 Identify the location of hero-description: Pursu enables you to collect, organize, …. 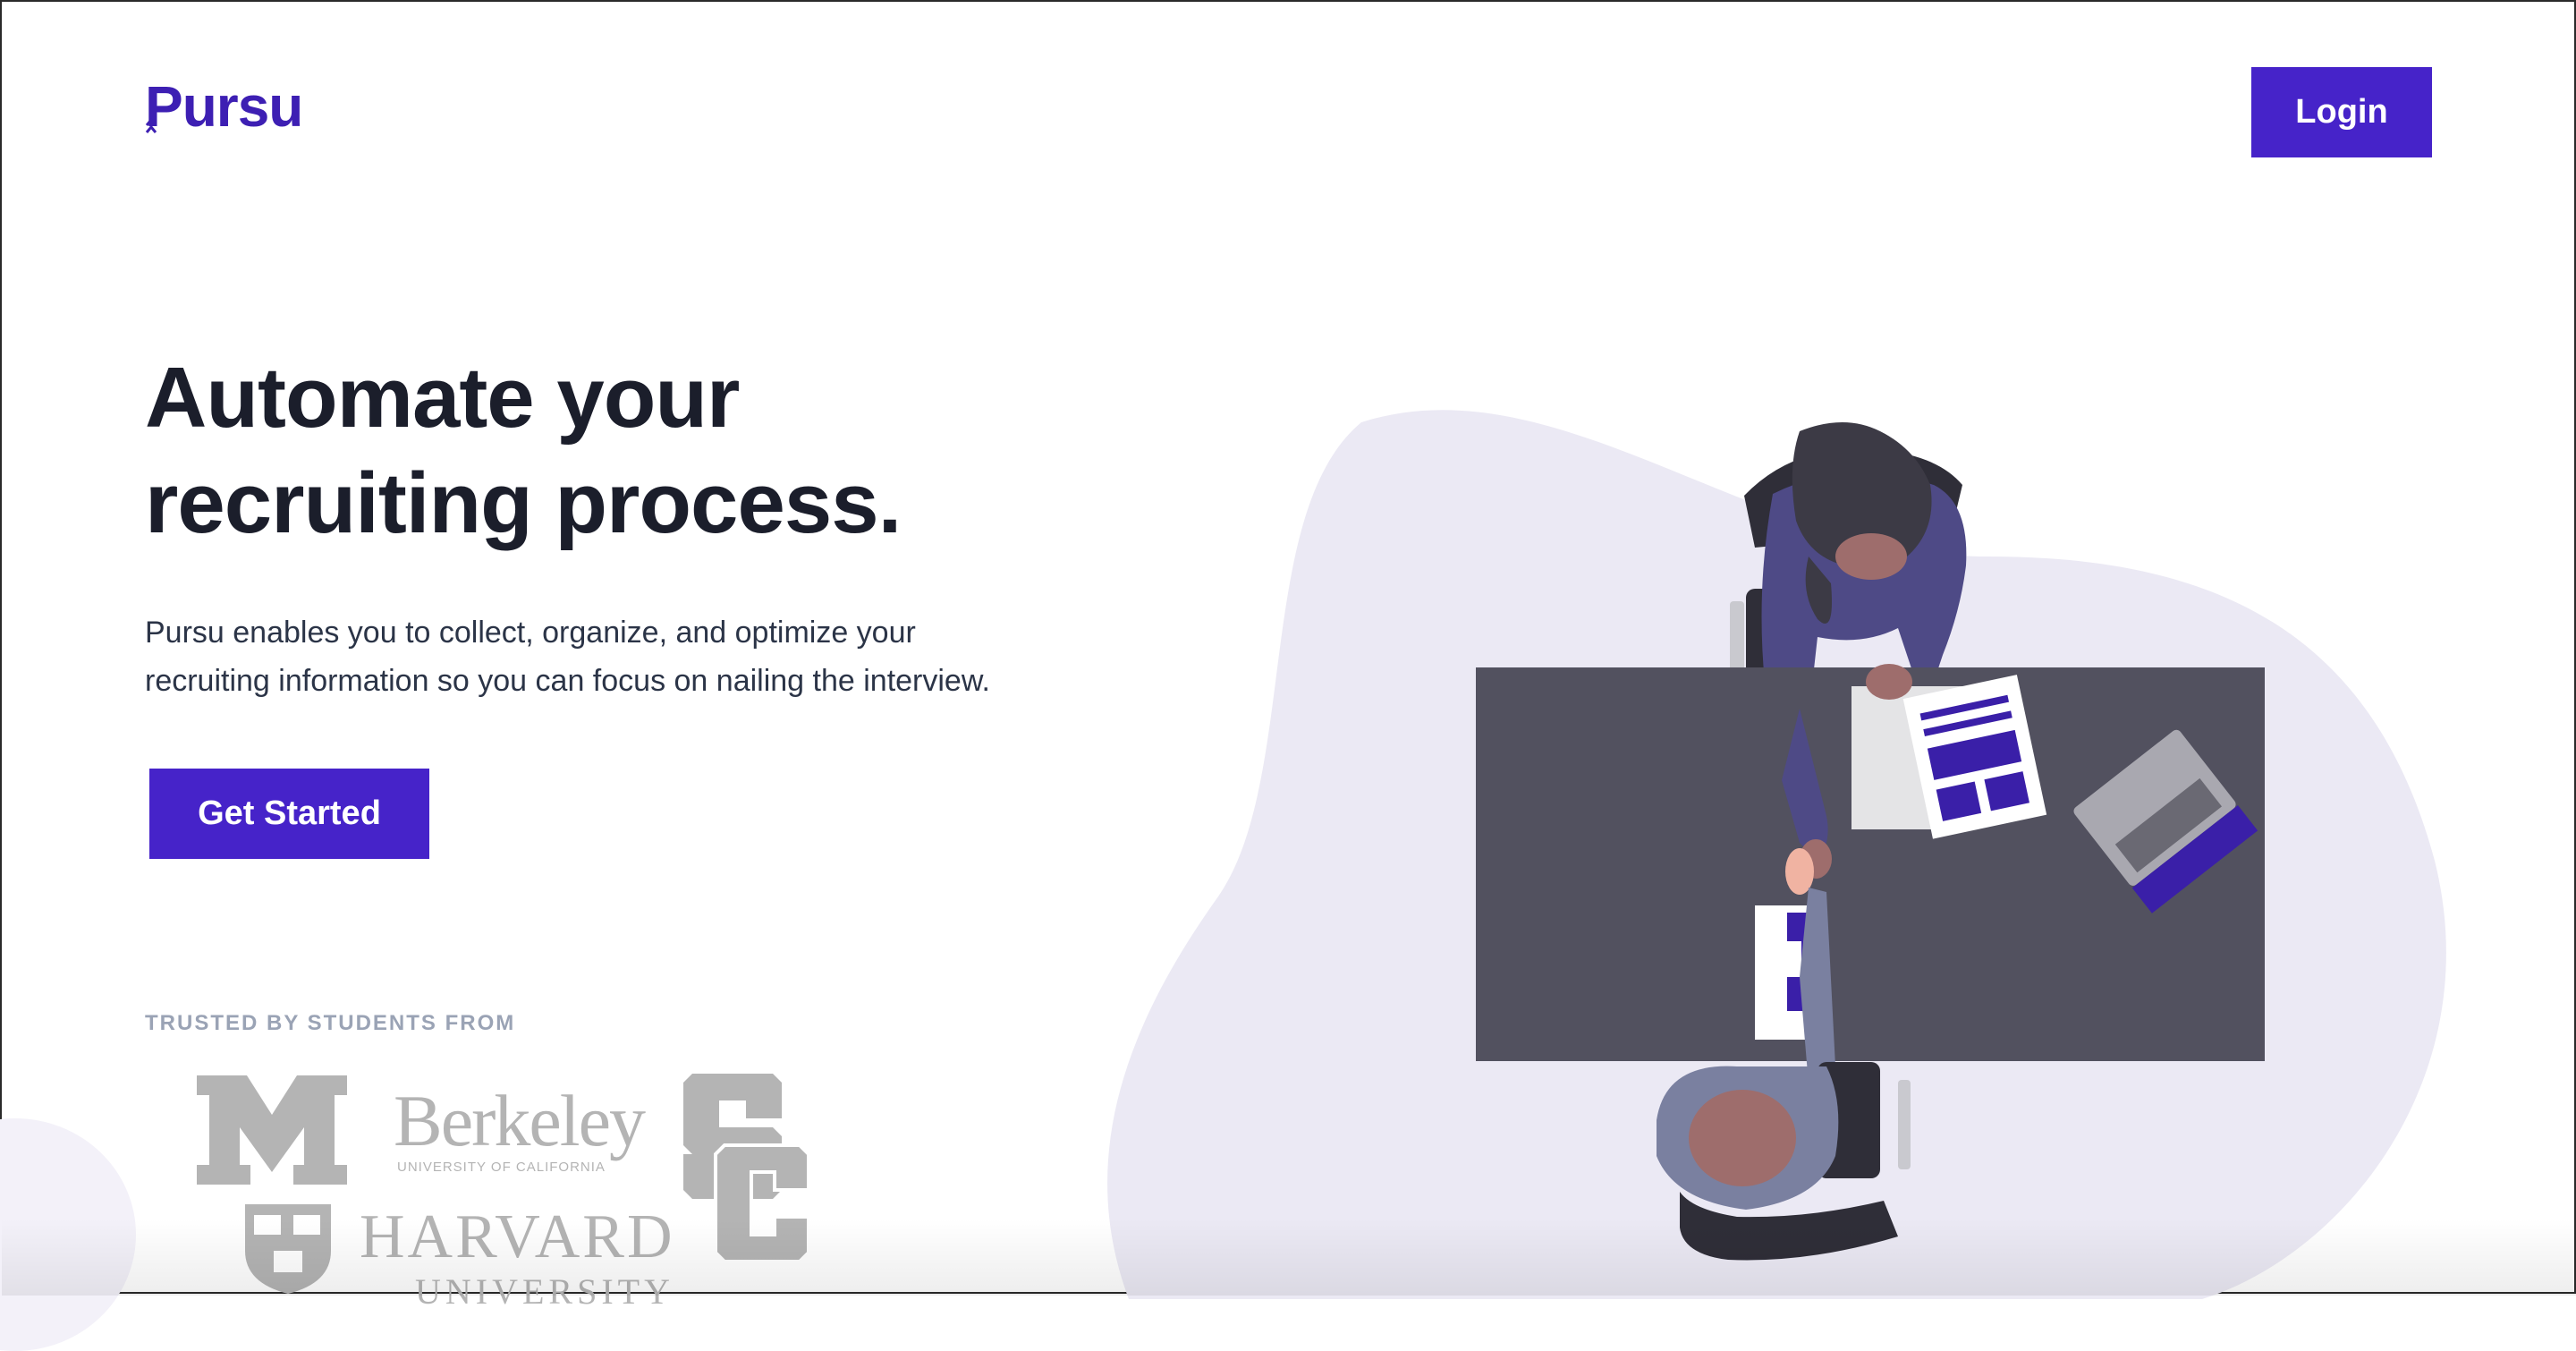
(646, 656).